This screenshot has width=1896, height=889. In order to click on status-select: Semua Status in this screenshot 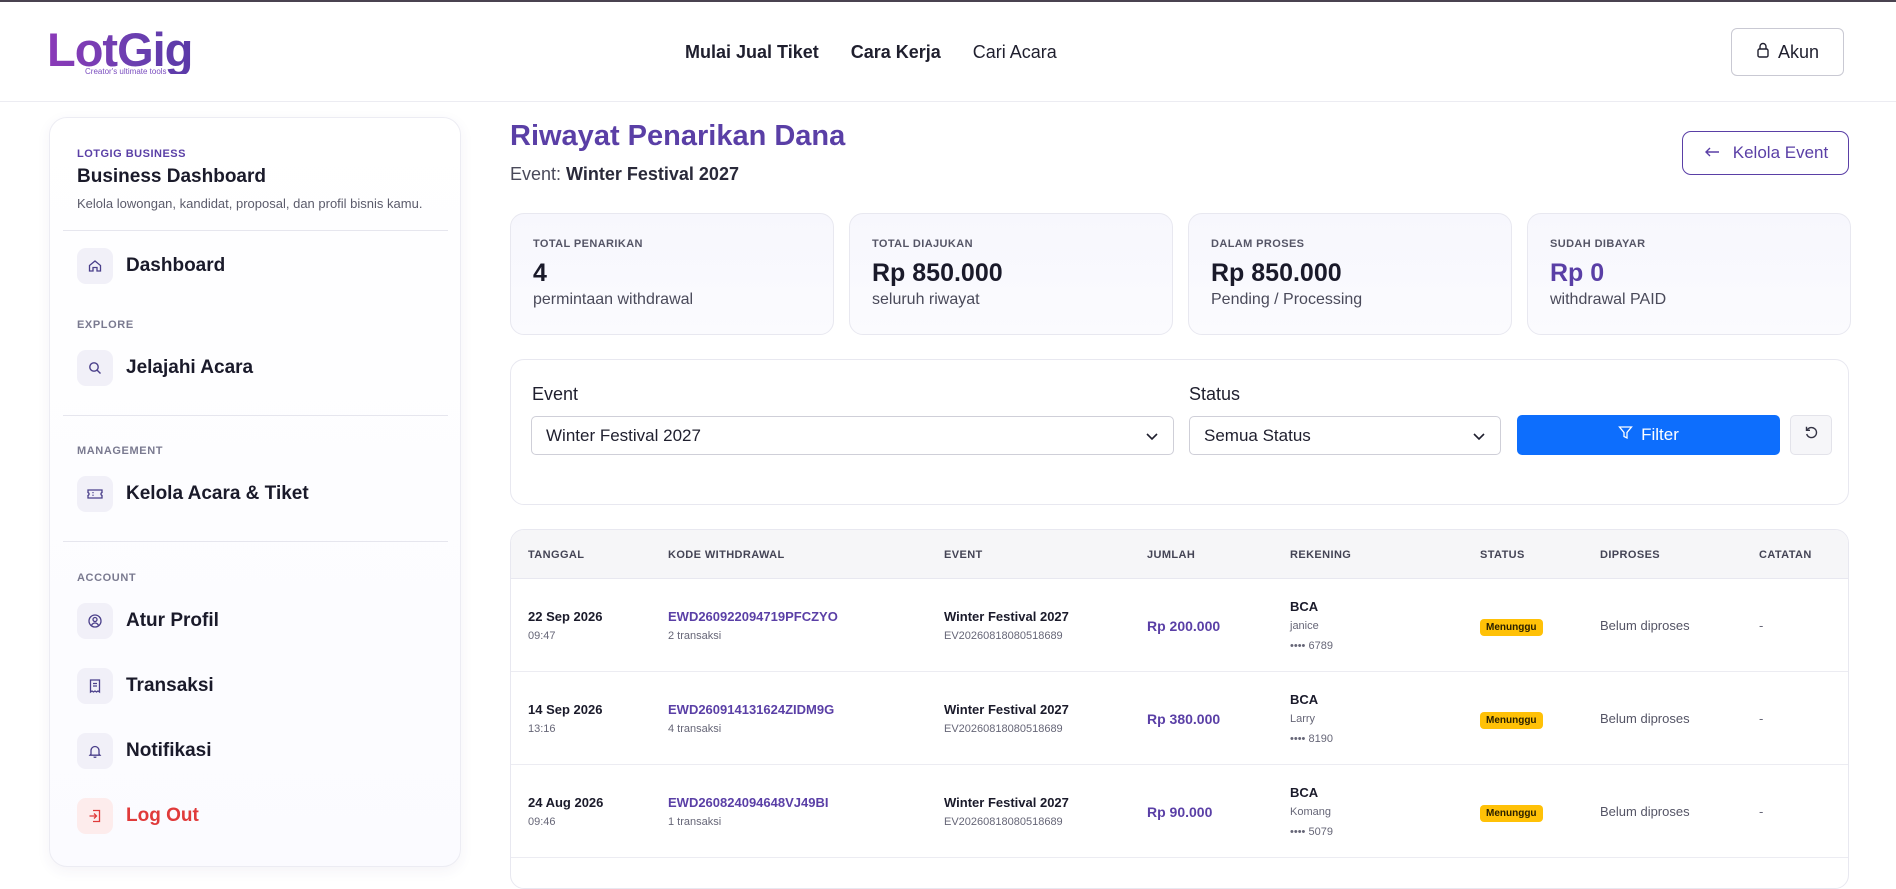, I will do `click(1345, 435)`.